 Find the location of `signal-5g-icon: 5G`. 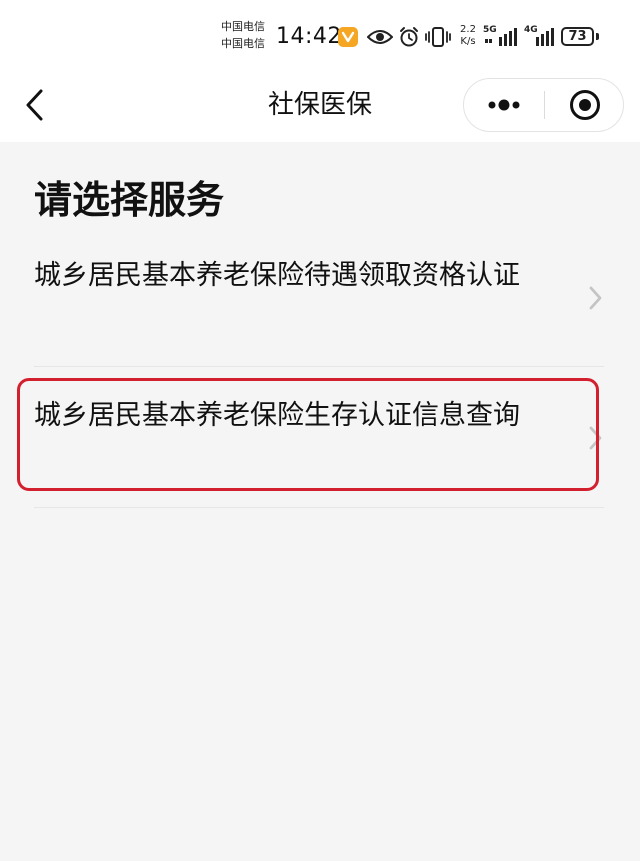

signal-5g-icon: 5G is located at coordinates (501, 38).